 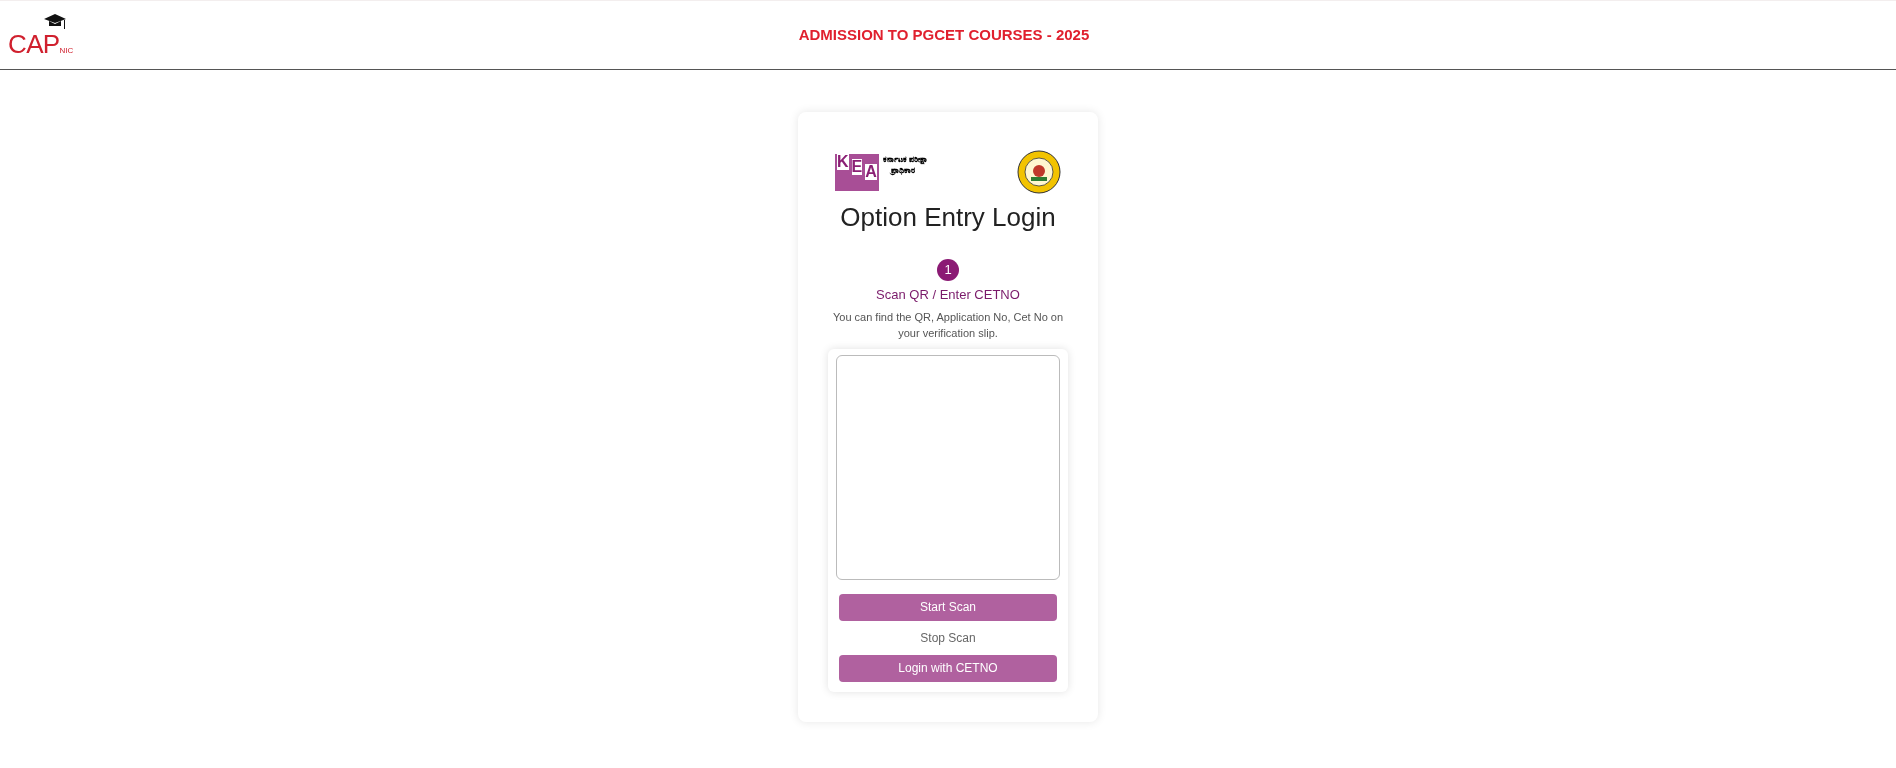 What do you see at coordinates (902, 170) in the screenshot?
I see `logo-caption: ಪ್ರಾಧಿಕಾರ` at bounding box center [902, 170].